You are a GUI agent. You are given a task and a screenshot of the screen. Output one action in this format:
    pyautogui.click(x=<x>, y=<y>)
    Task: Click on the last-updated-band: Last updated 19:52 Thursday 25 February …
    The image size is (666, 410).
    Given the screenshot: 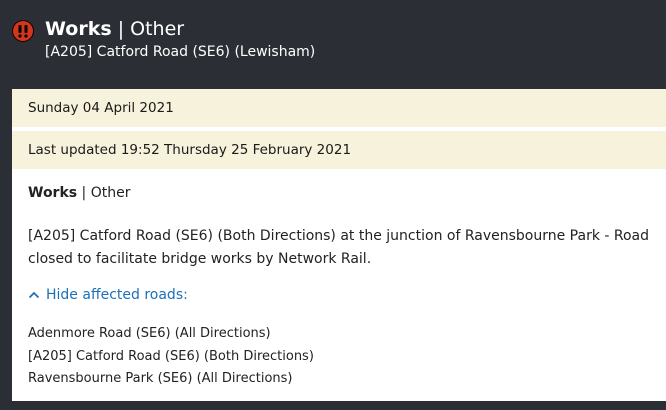 What is the action you would take?
    pyautogui.click(x=339, y=150)
    